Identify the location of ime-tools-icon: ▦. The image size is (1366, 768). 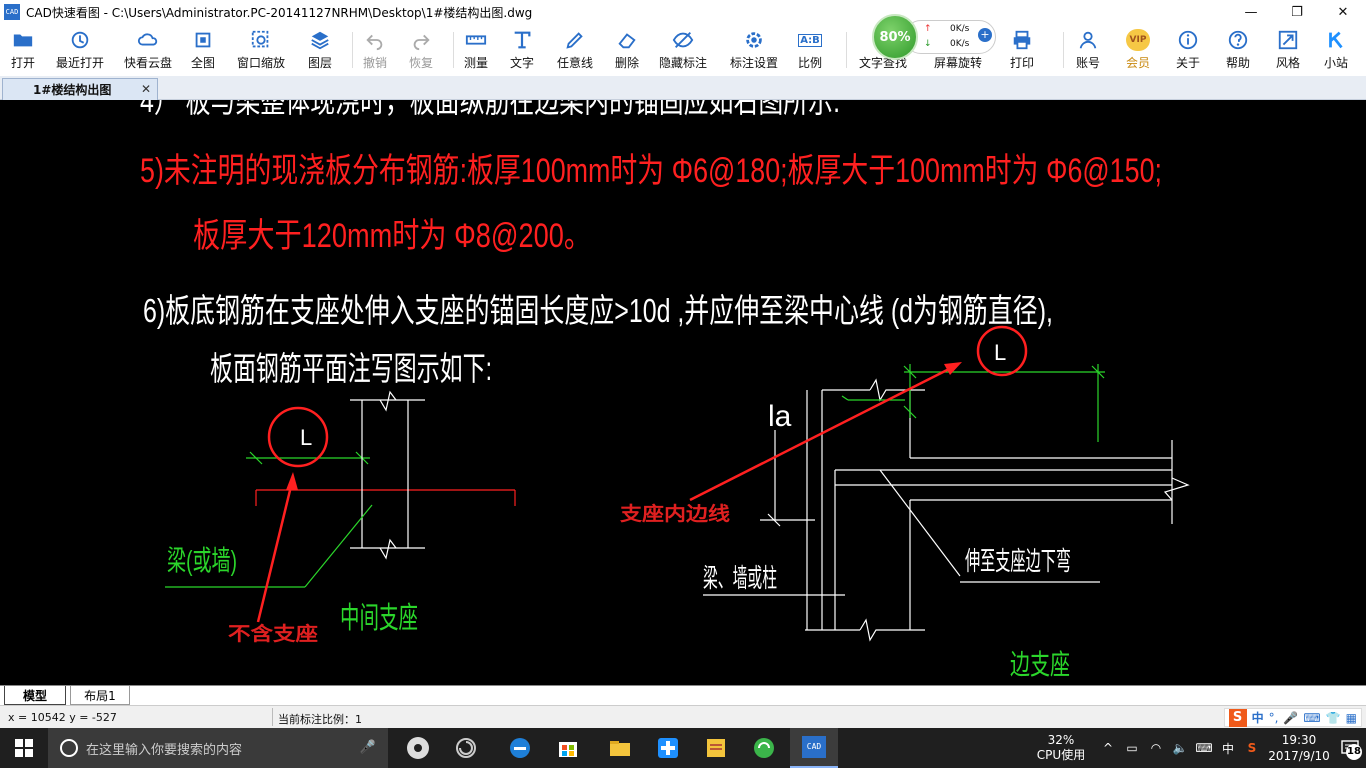
(1351, 718).